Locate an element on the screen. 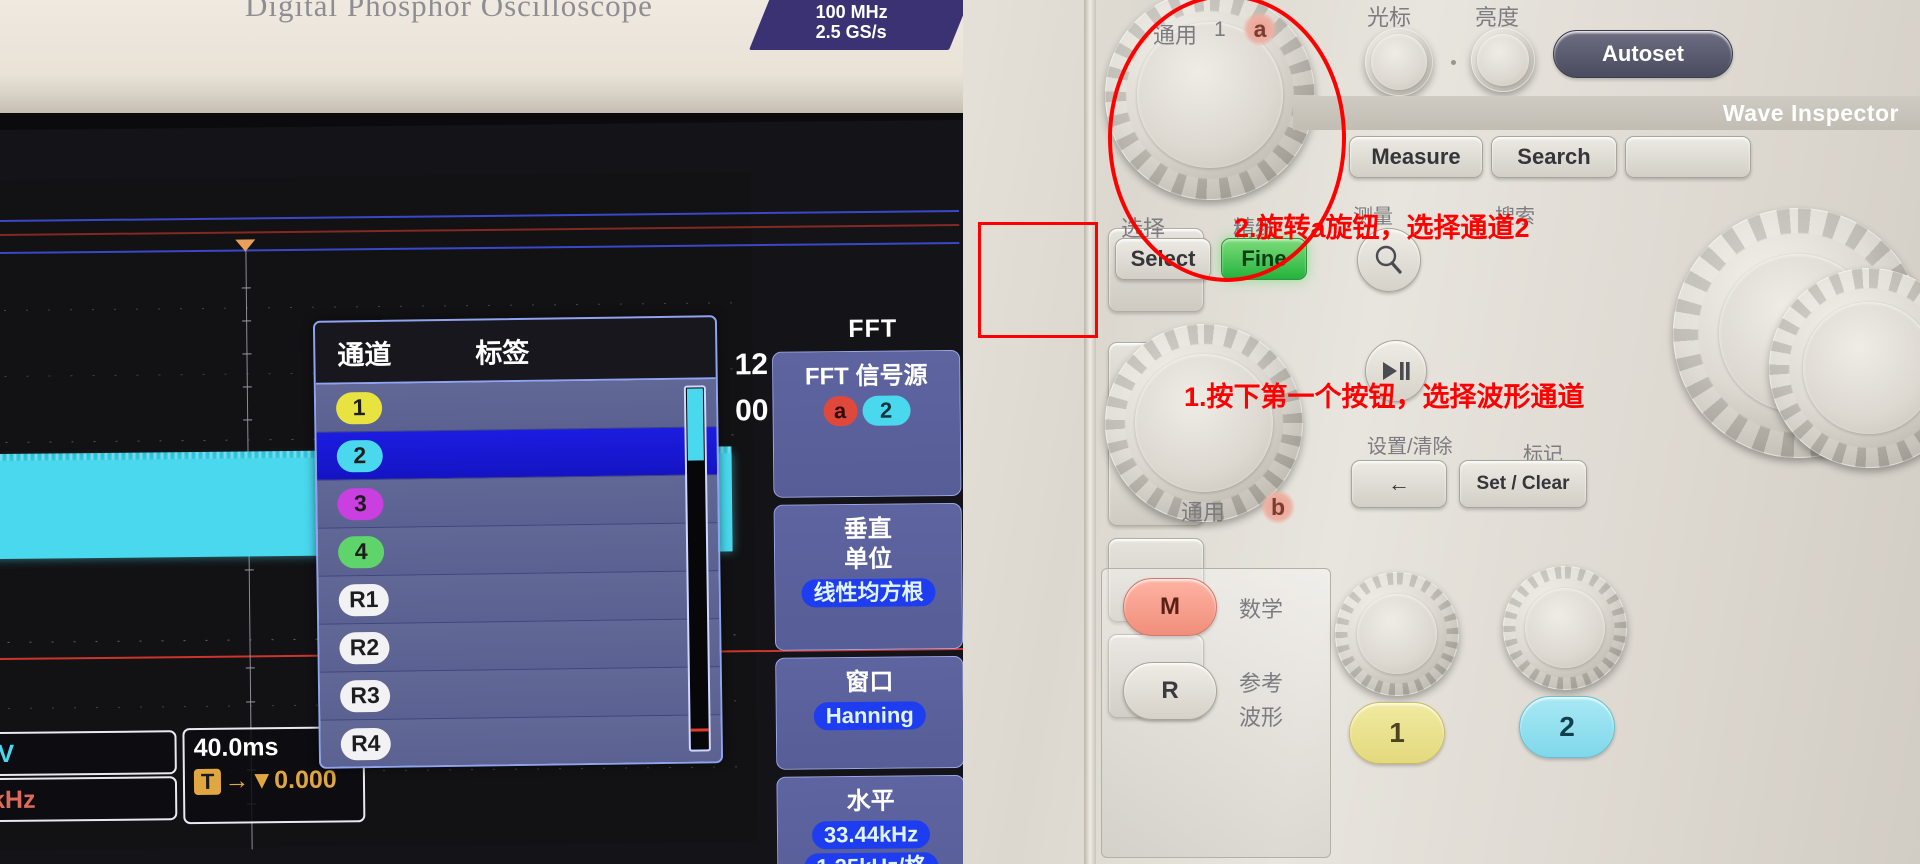 Image resolution: width=1920 pixels, height=864 pixels. channel-row-4: 4 is located at coordinates (518, 550).